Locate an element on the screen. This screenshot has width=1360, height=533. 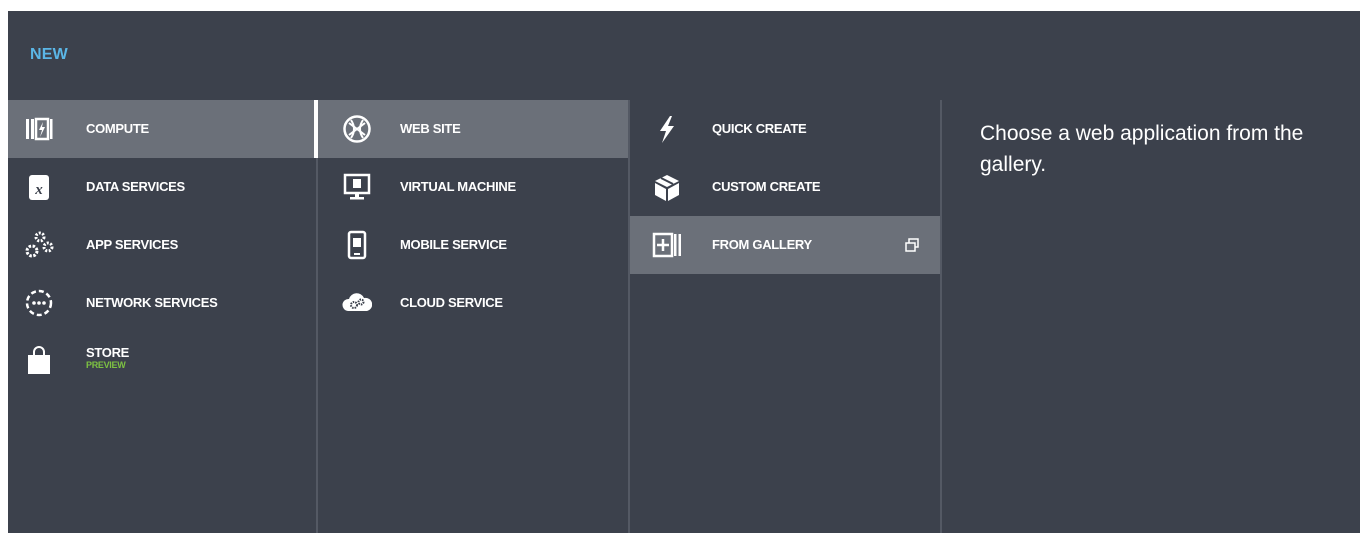
category-item-store: STORE PREVIEW is located at coordinates (162, 361).